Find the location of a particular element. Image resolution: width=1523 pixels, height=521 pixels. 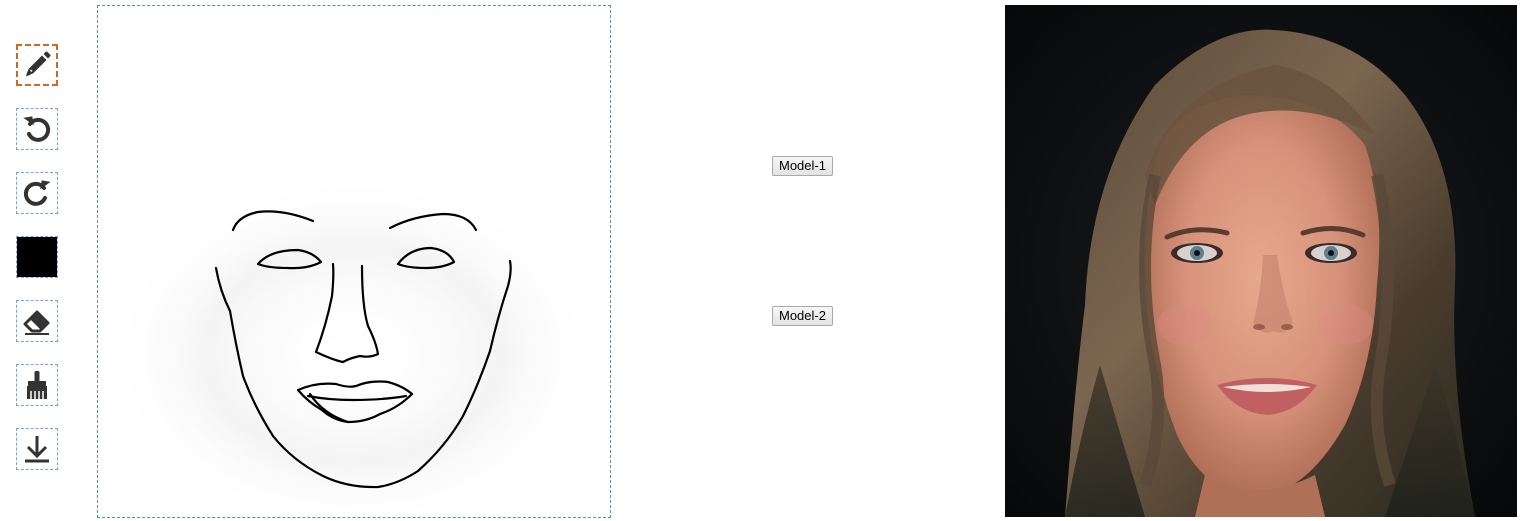

color-swatch is located at coordinates (37, 257).